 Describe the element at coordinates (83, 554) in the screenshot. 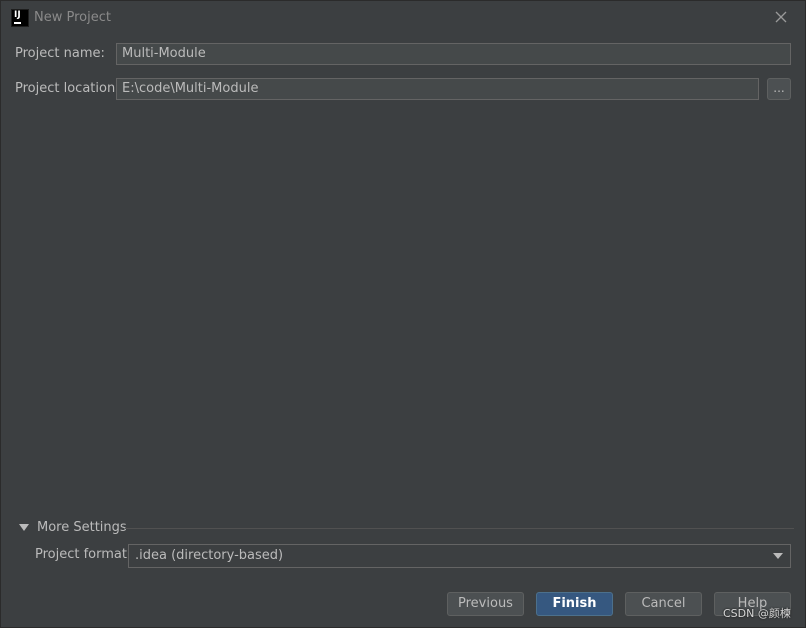

I see `project-format-label: Project format:` at that location.